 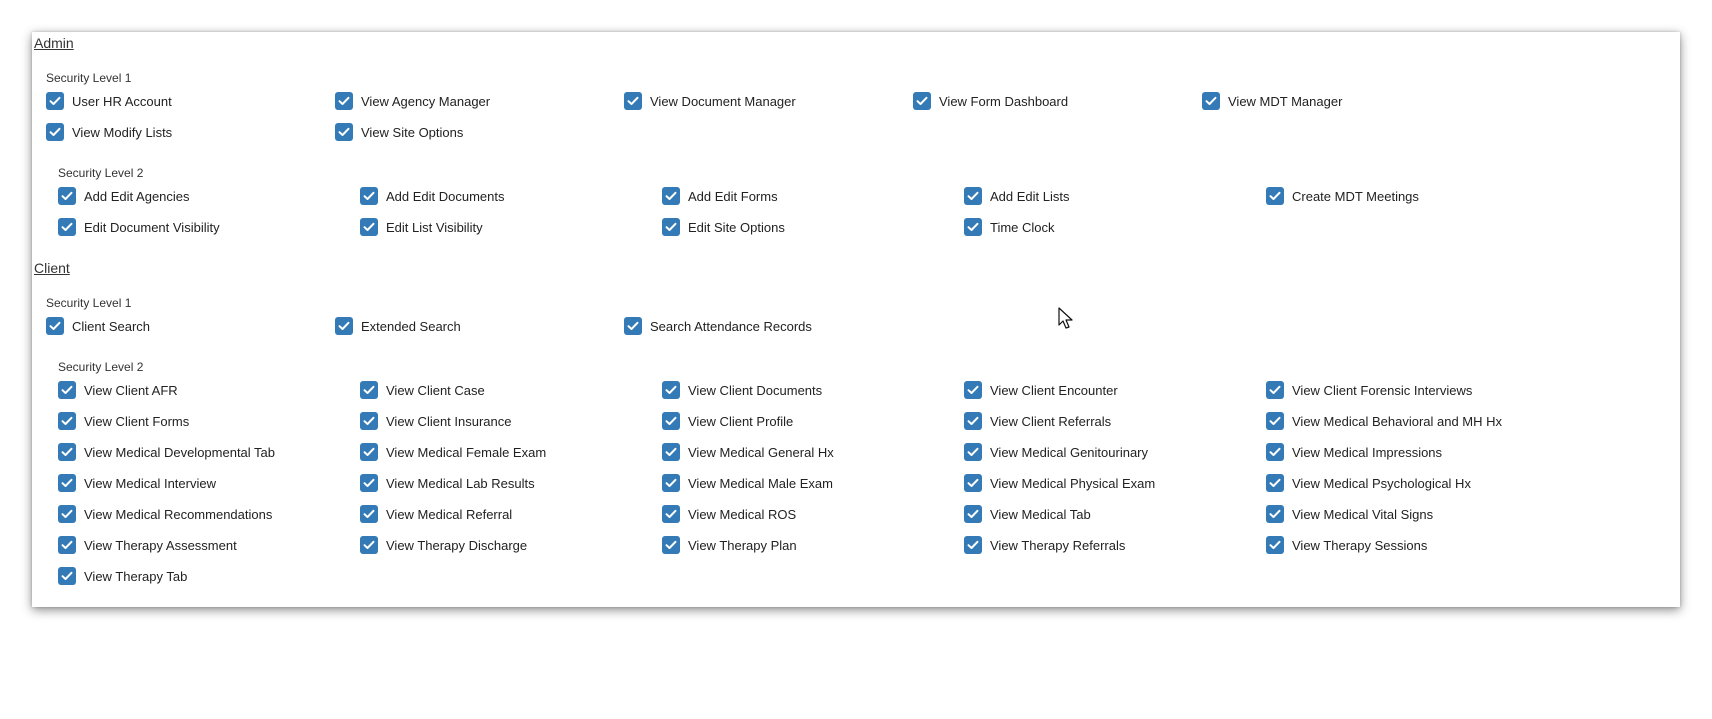 I want to click on permission-checkbox: Add Edit Lists, so click(x=1017, y=196).